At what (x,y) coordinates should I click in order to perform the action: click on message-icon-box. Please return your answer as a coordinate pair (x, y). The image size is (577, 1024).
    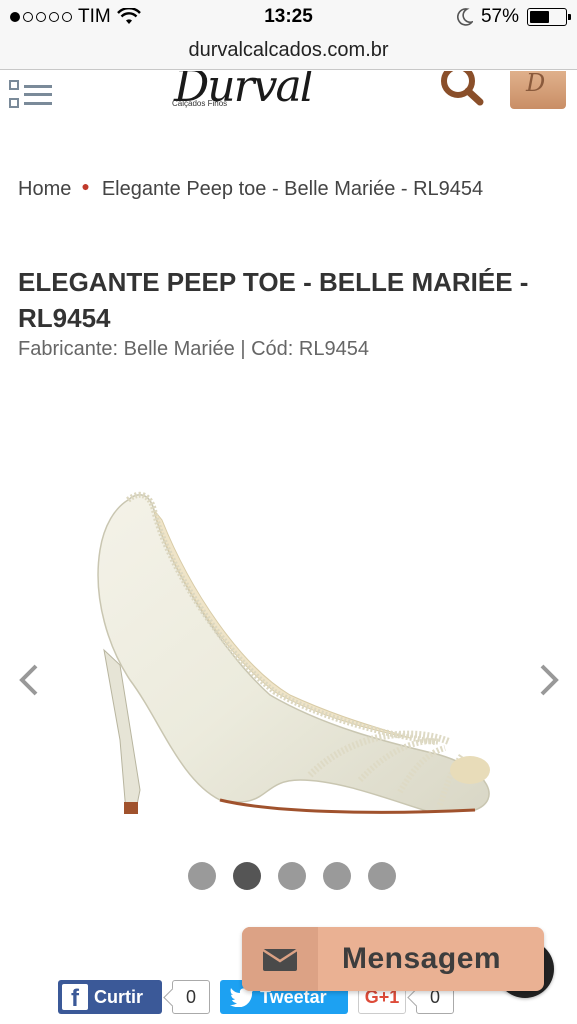
    Looking at the image, I should click on (280, 959).